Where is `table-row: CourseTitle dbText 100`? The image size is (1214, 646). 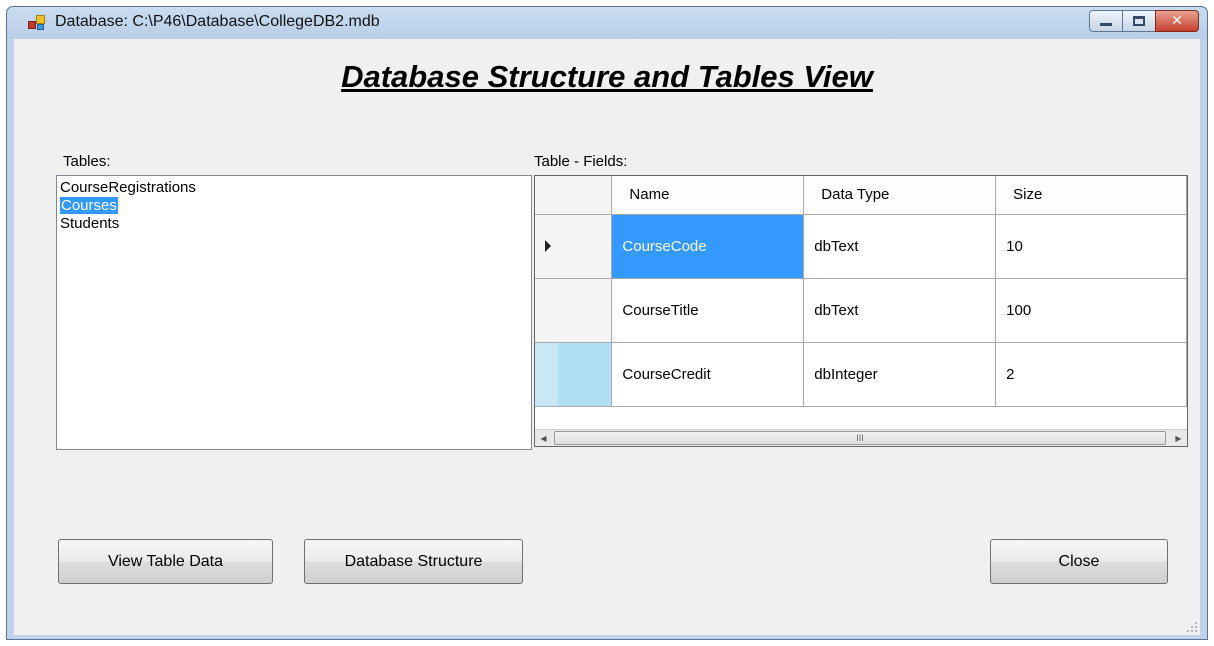
table-row: CourseTitle dbText 100 is located at coordinates (861, 310).